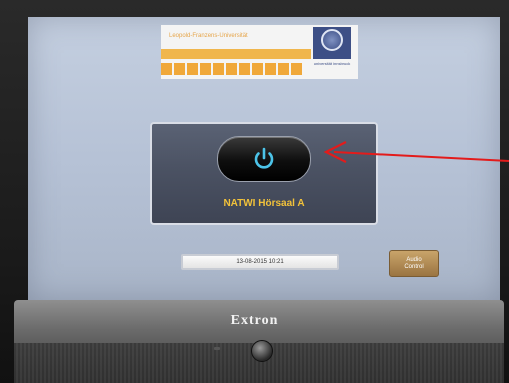  What do you see at coordinates (332, 63) in the screenshot?
I see `seal-caption: universität innsbruck` at bounding box center [332, 63].